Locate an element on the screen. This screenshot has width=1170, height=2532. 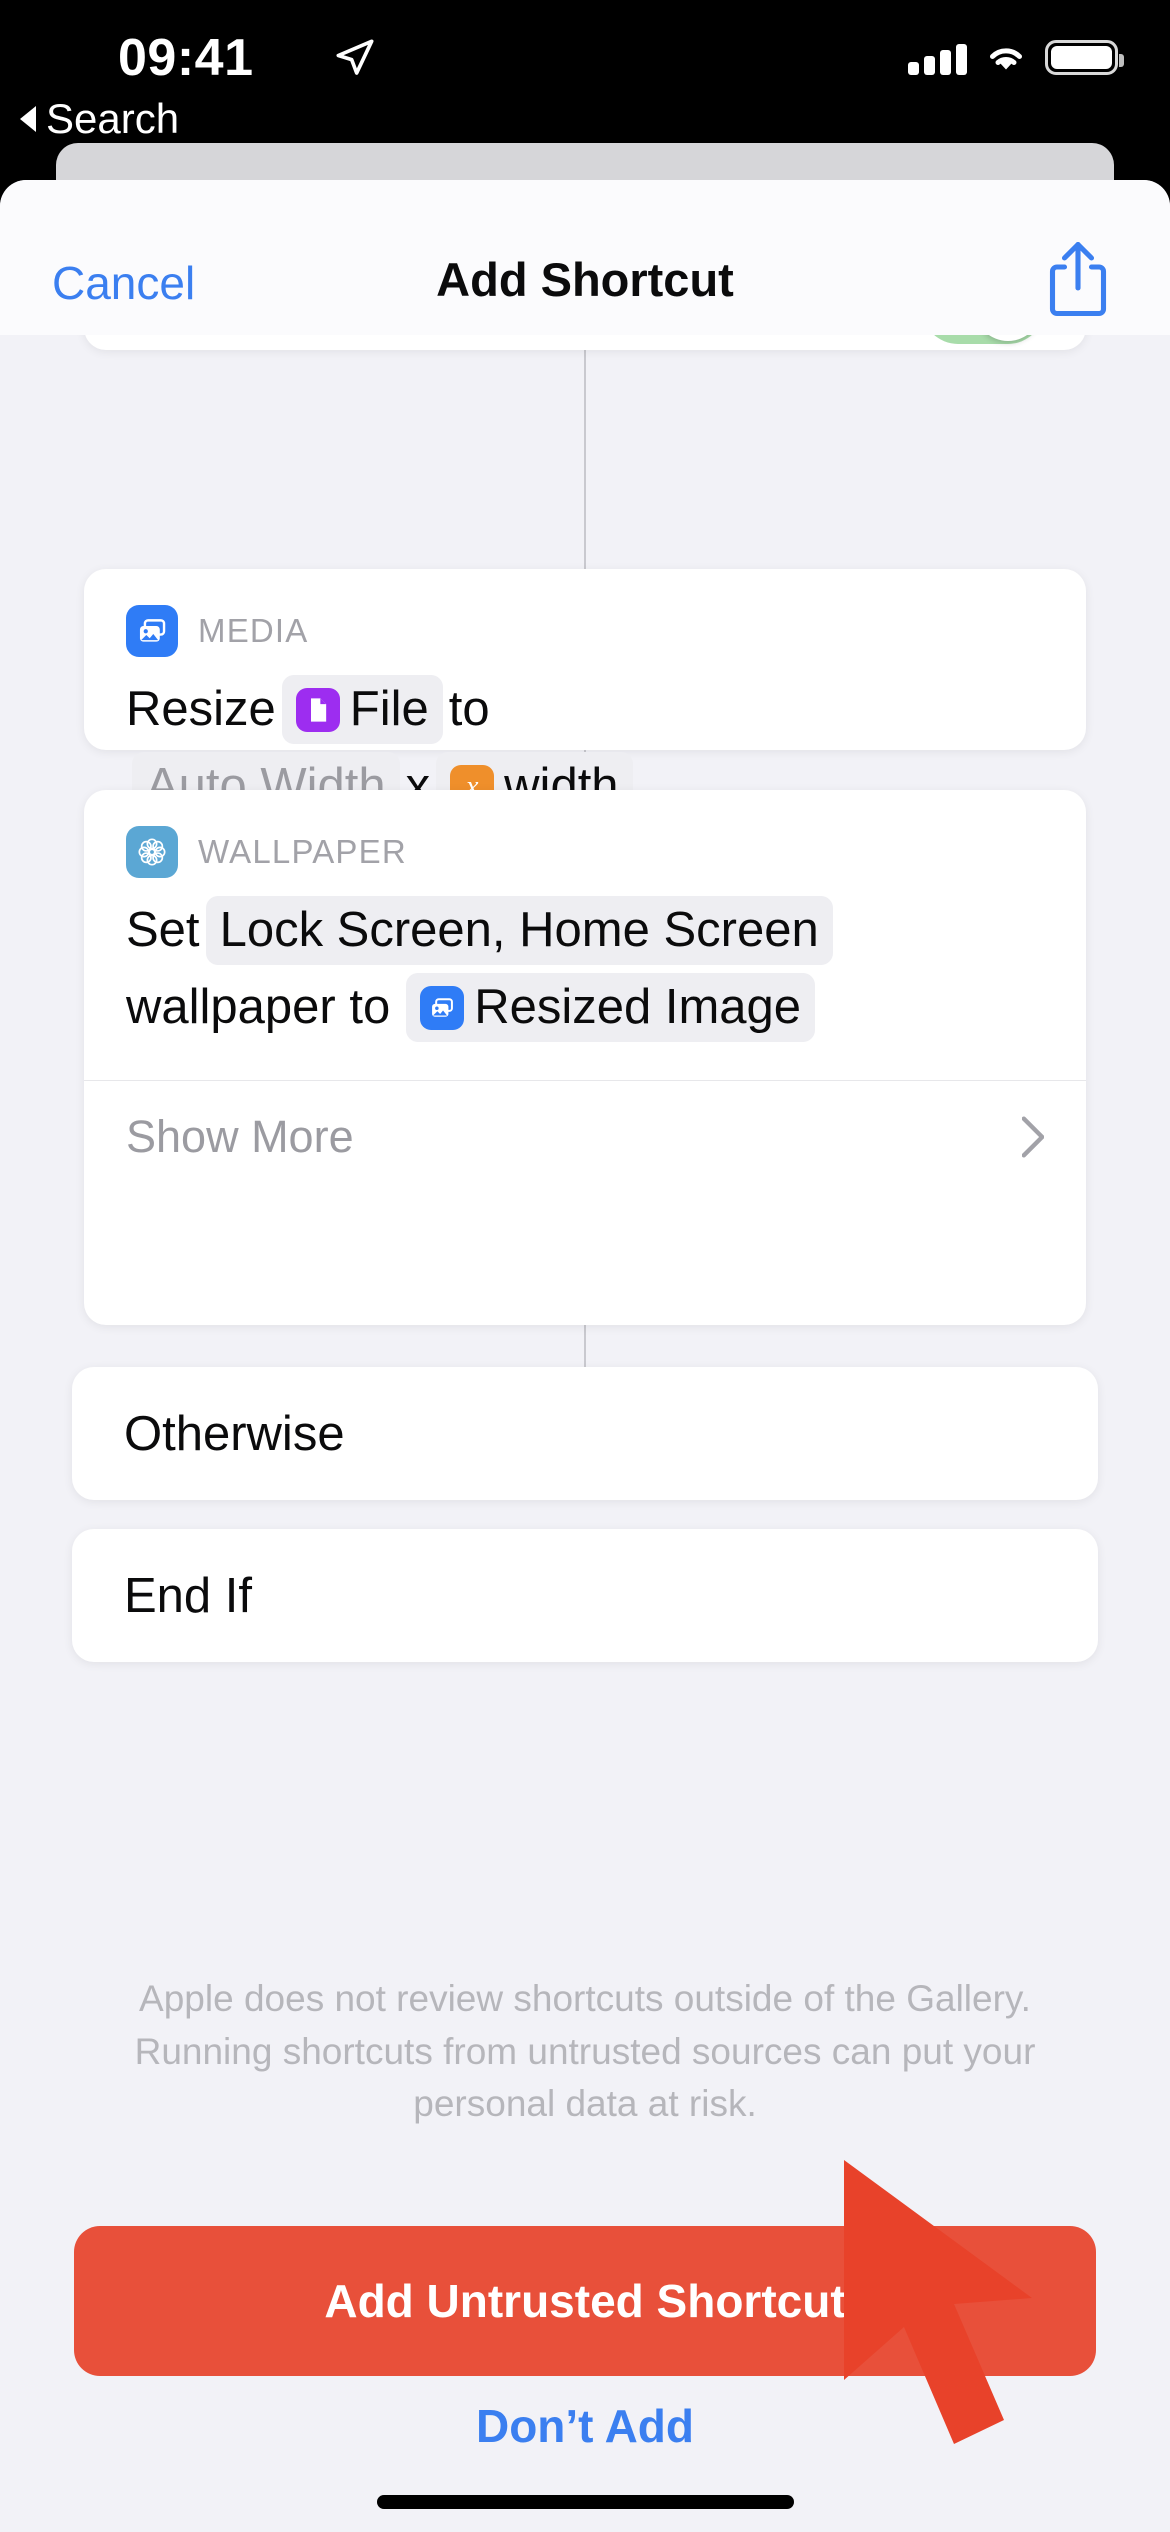
location-arrow-icon is located at coordinates (355, 57).